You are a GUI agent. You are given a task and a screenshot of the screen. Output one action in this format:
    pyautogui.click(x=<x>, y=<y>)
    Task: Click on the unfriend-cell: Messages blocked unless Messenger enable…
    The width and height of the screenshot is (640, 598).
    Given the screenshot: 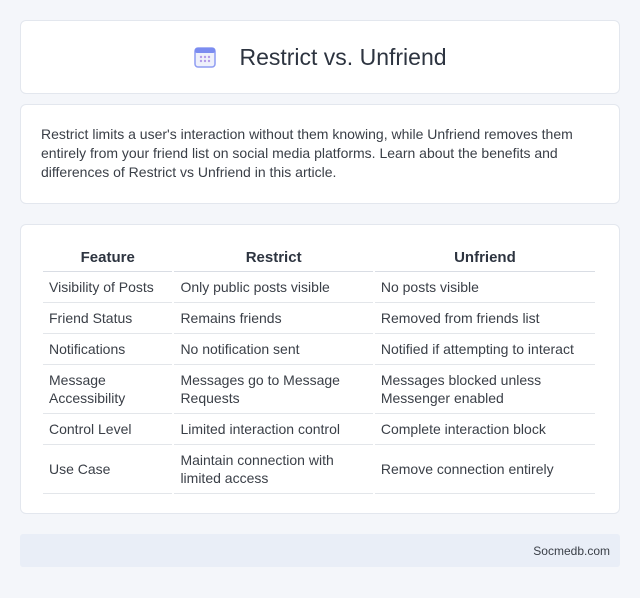 What is the action you would take?
    pyautogui.click(x=484, y=389)
    